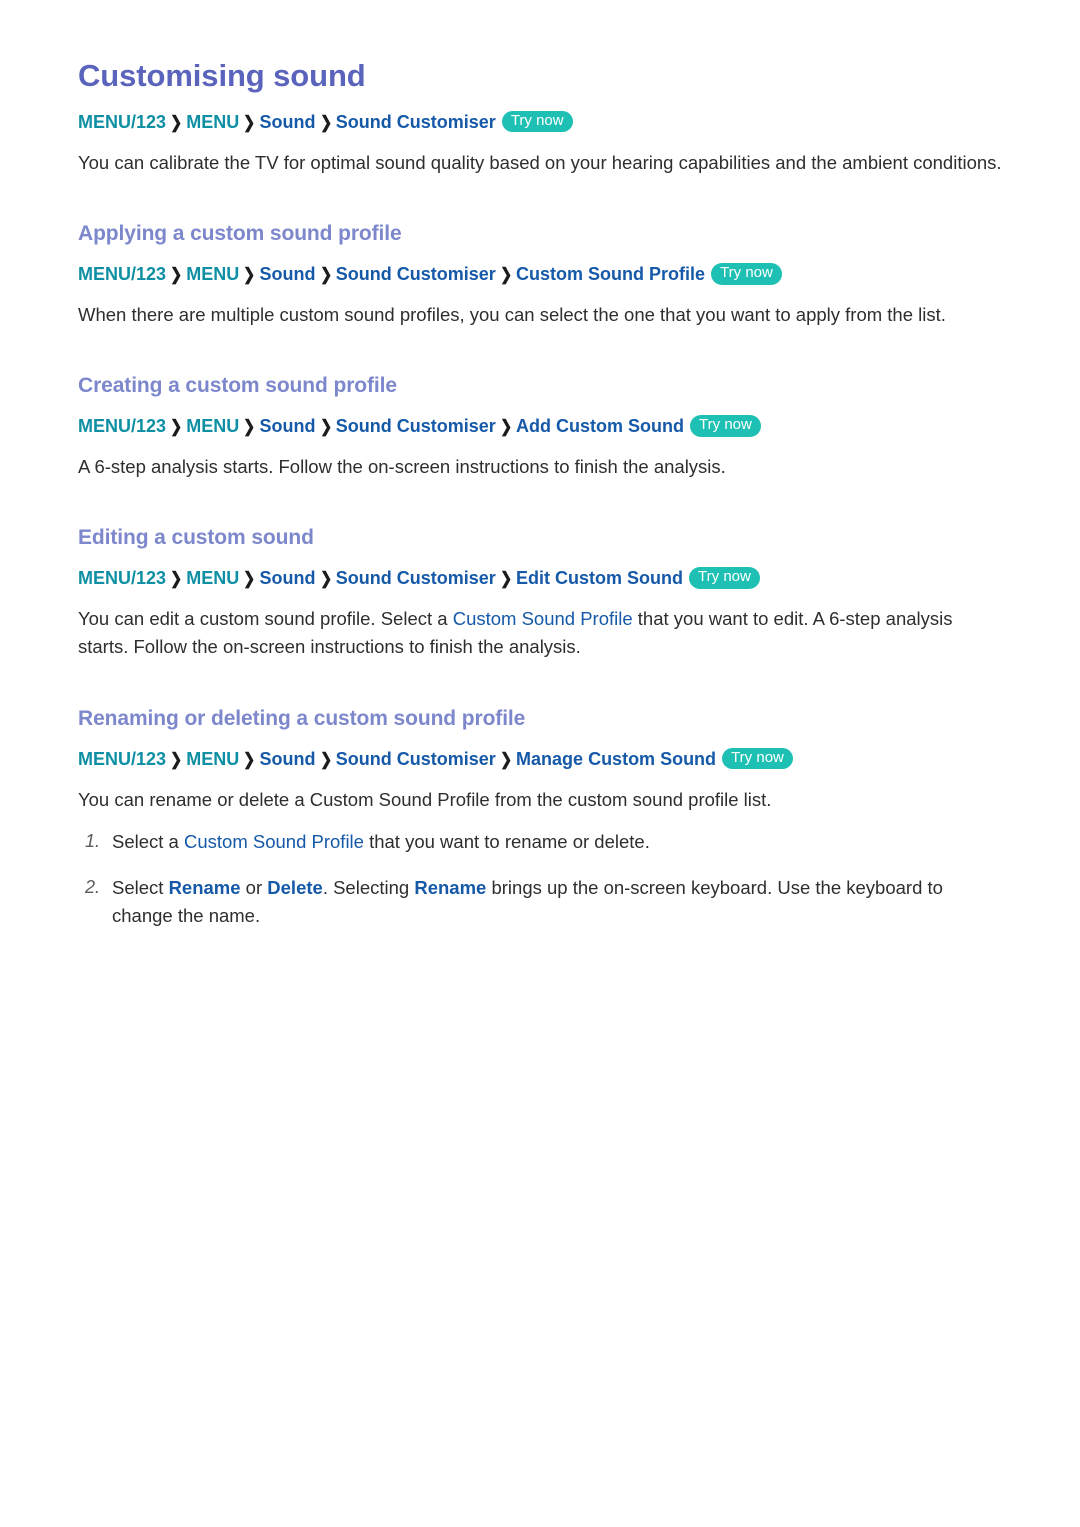 This screenshot has width=1080, height=1527. What do you see at coordinates (254, 887) in the screenshot?
I see `text-run: or` at bounding box center [254, 887].